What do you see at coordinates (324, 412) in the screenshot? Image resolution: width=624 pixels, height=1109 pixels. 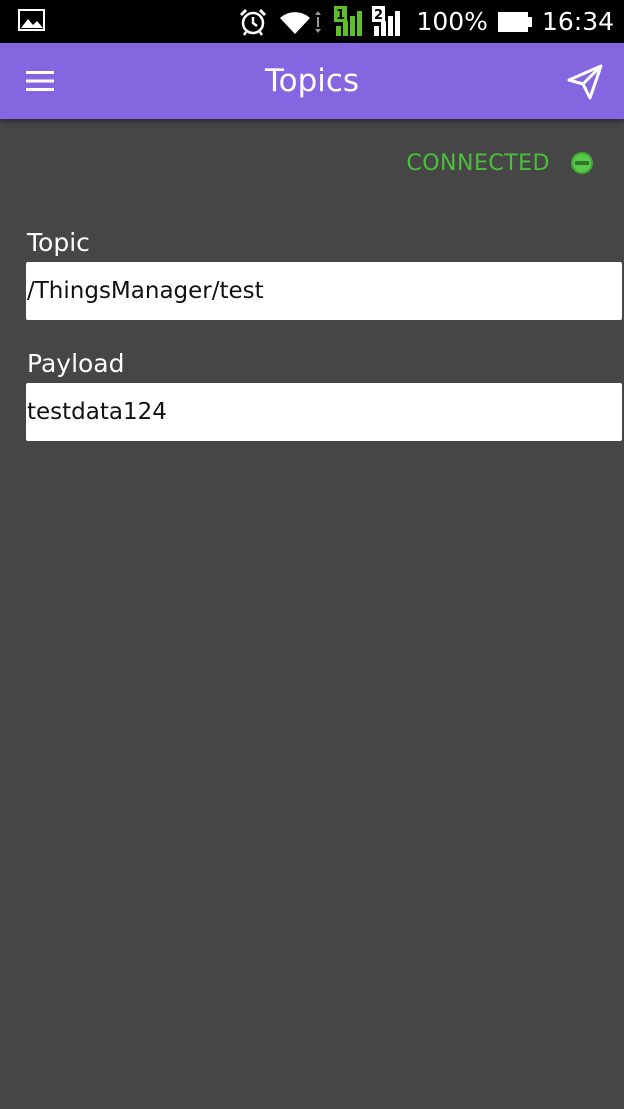 I see `payload-input` at bounding box center [324, 412].